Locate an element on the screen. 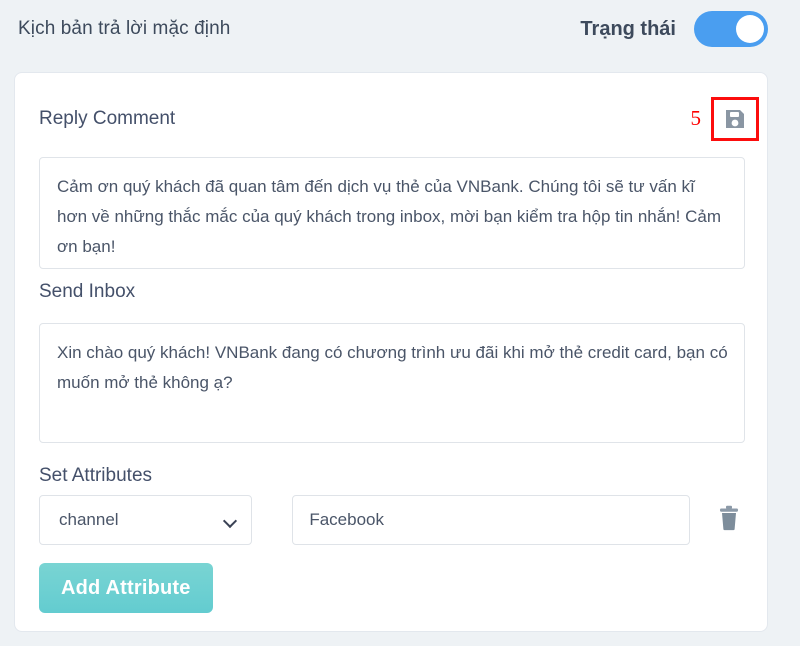 This screenshot has width=800, height=646. attribute-value-input: Facebook is located at coordinates (491, 520).